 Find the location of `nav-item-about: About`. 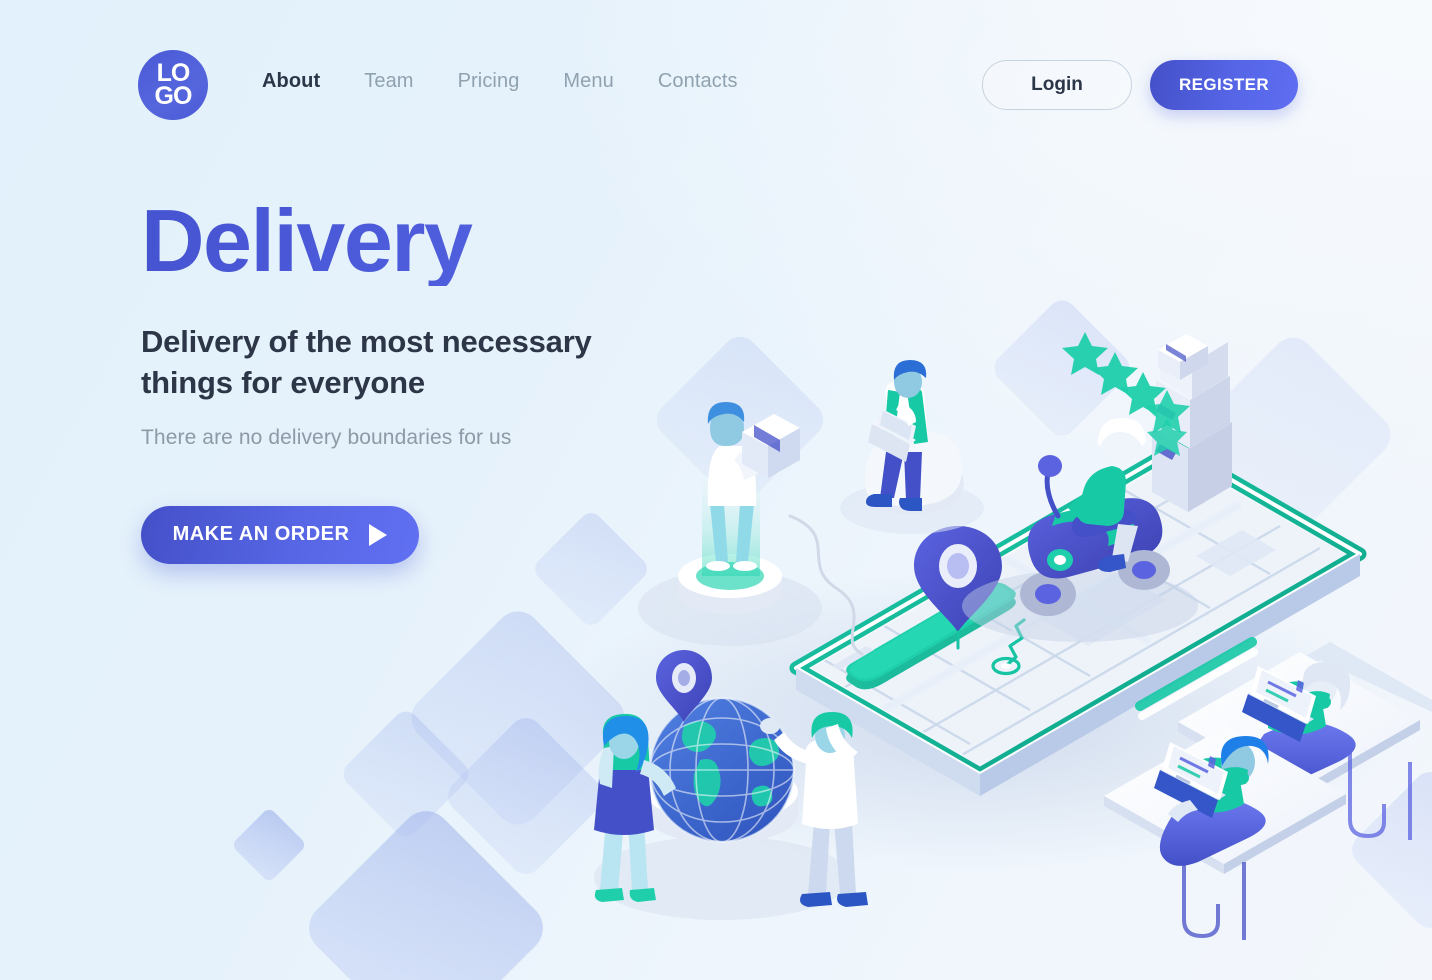

nav-item-about: About is located at coordinates (291, 81).